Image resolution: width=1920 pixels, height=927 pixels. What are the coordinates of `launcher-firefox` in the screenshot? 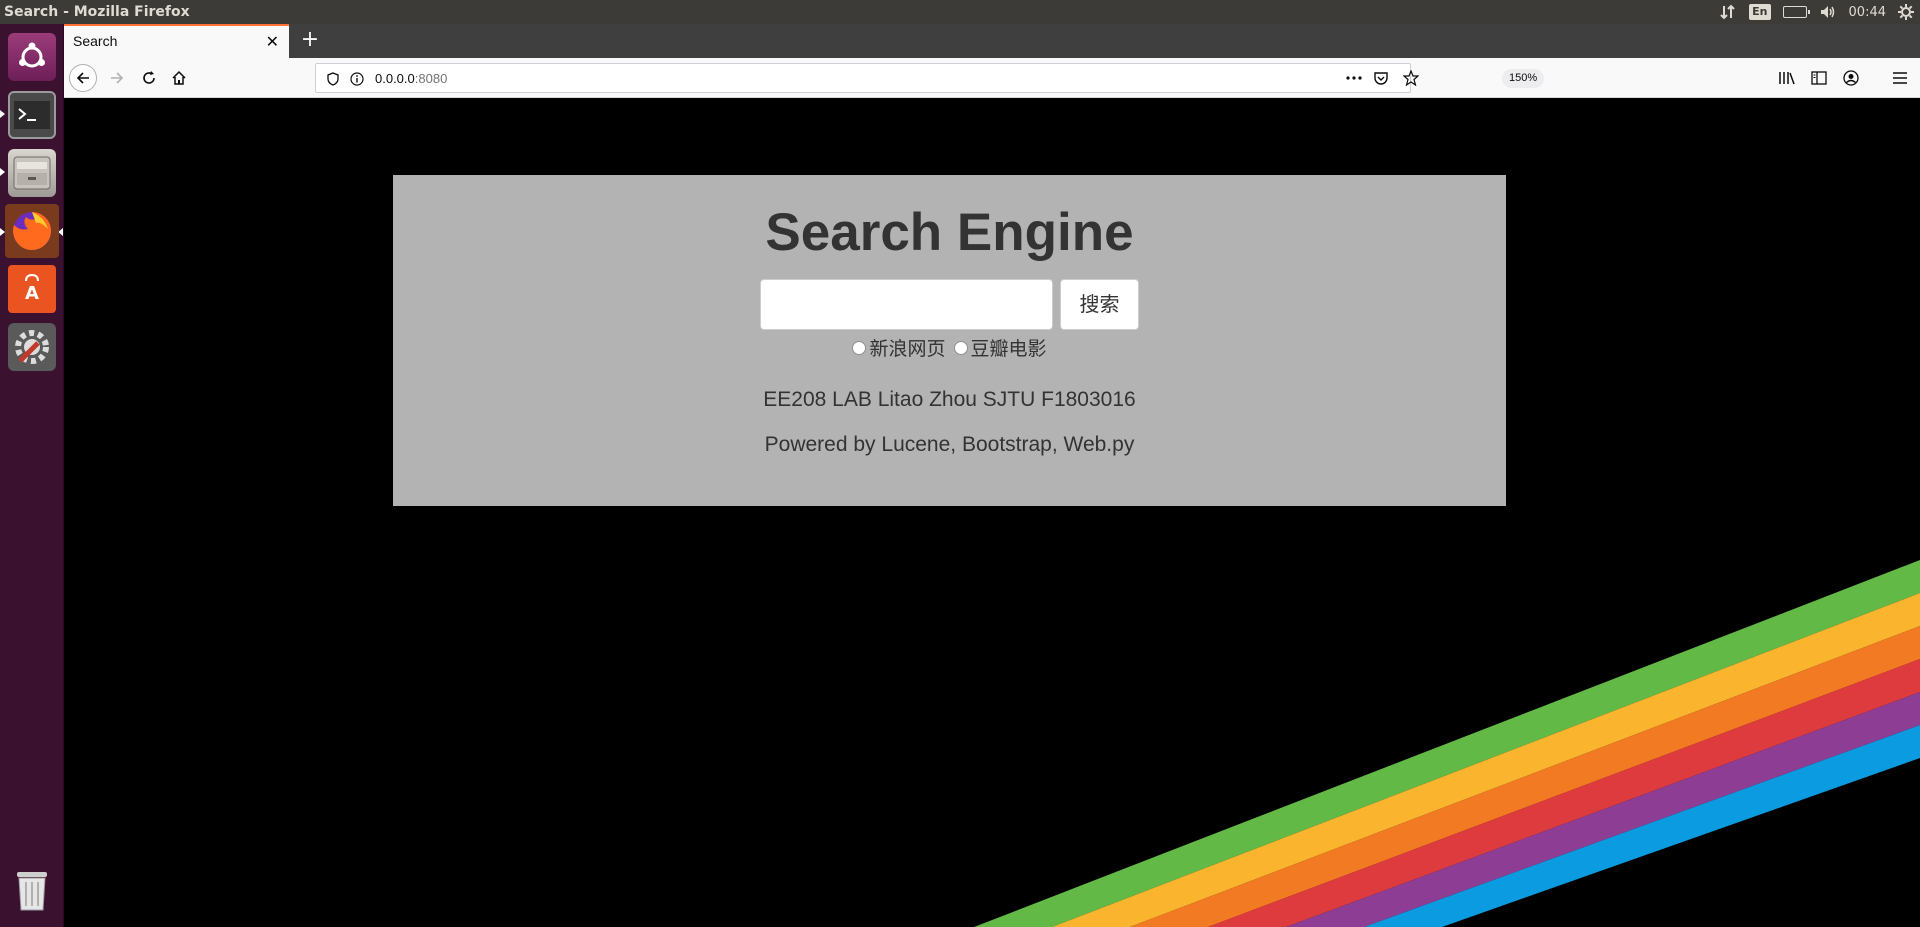 It's located at (32, 231).